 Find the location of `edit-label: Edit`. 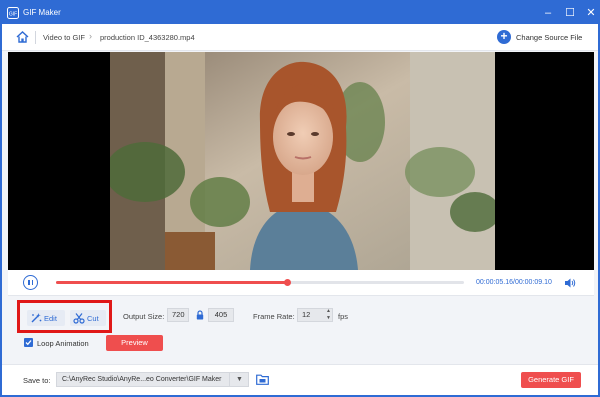

edit-label: Edit is located at coordinates (50, 318).